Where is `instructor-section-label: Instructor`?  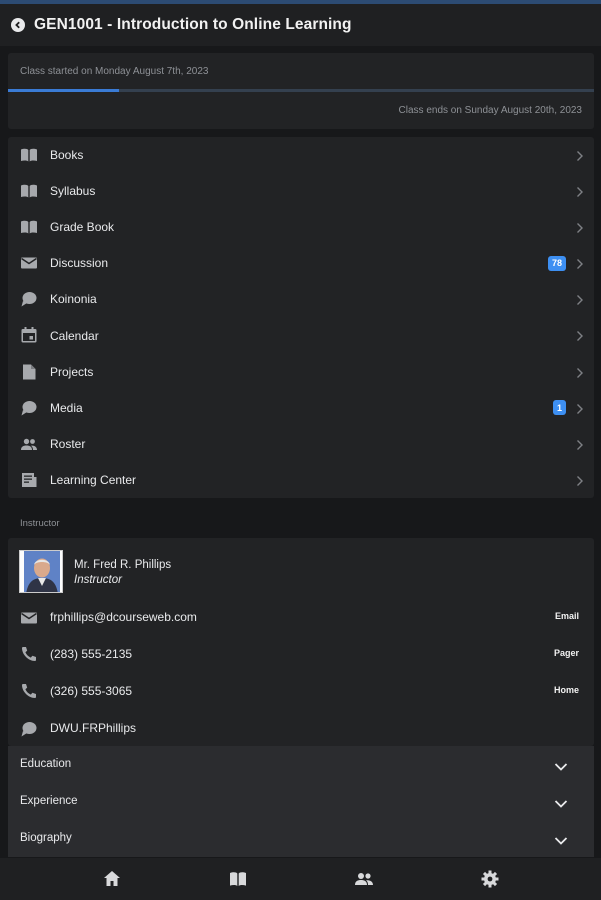 instructor-section-label: Instructor is located at coordinates (40, 523).